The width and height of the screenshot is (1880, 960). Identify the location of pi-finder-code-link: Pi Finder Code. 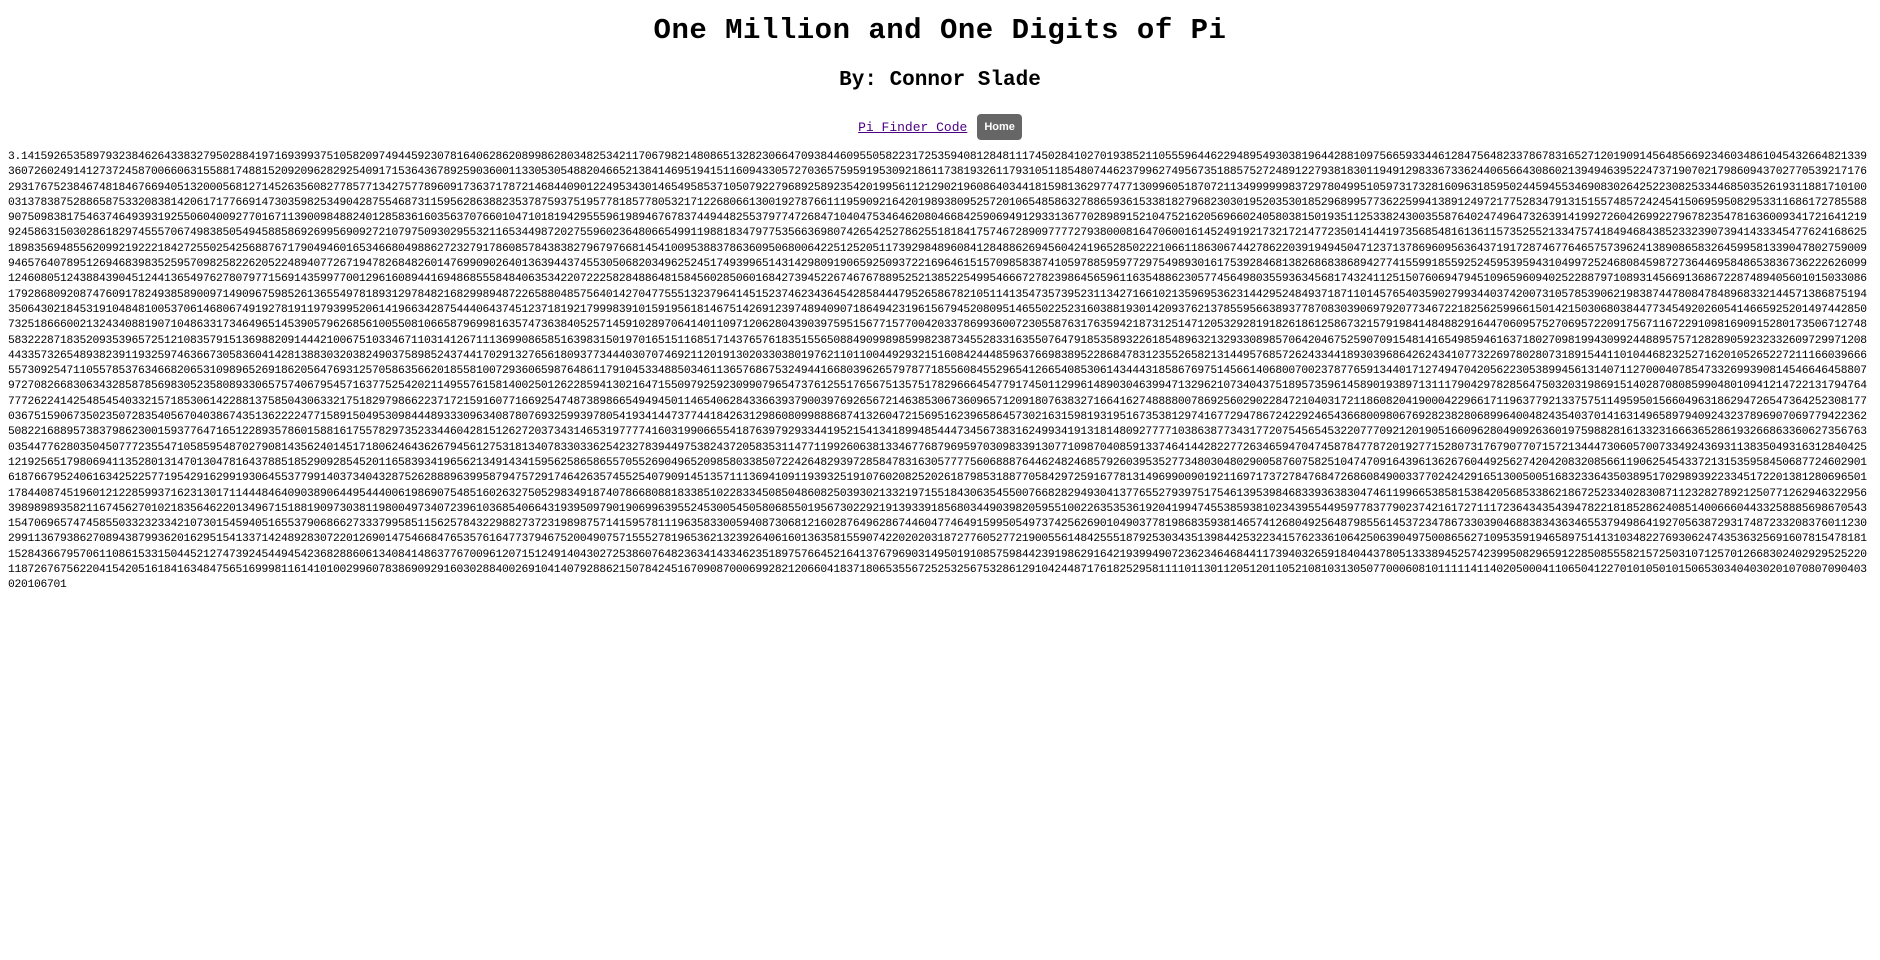
(912, 127).